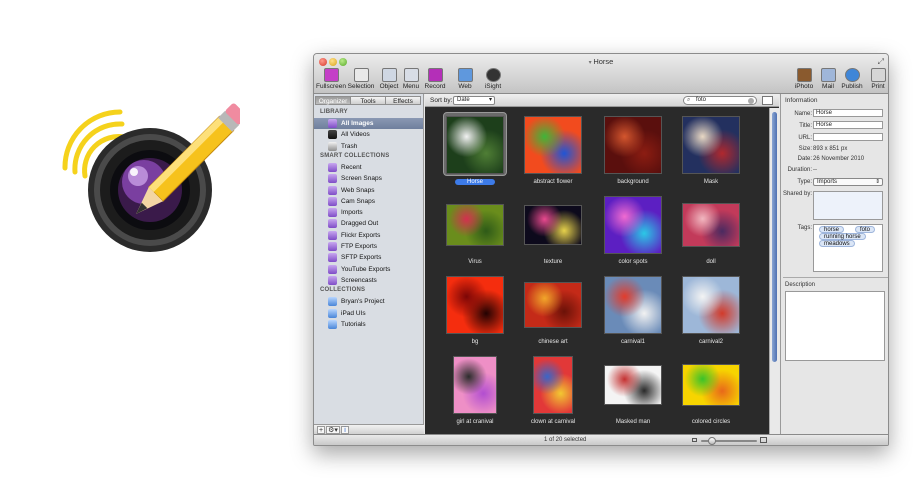  I want to click on thumbnail-item: colored circles, so click(711, 392).